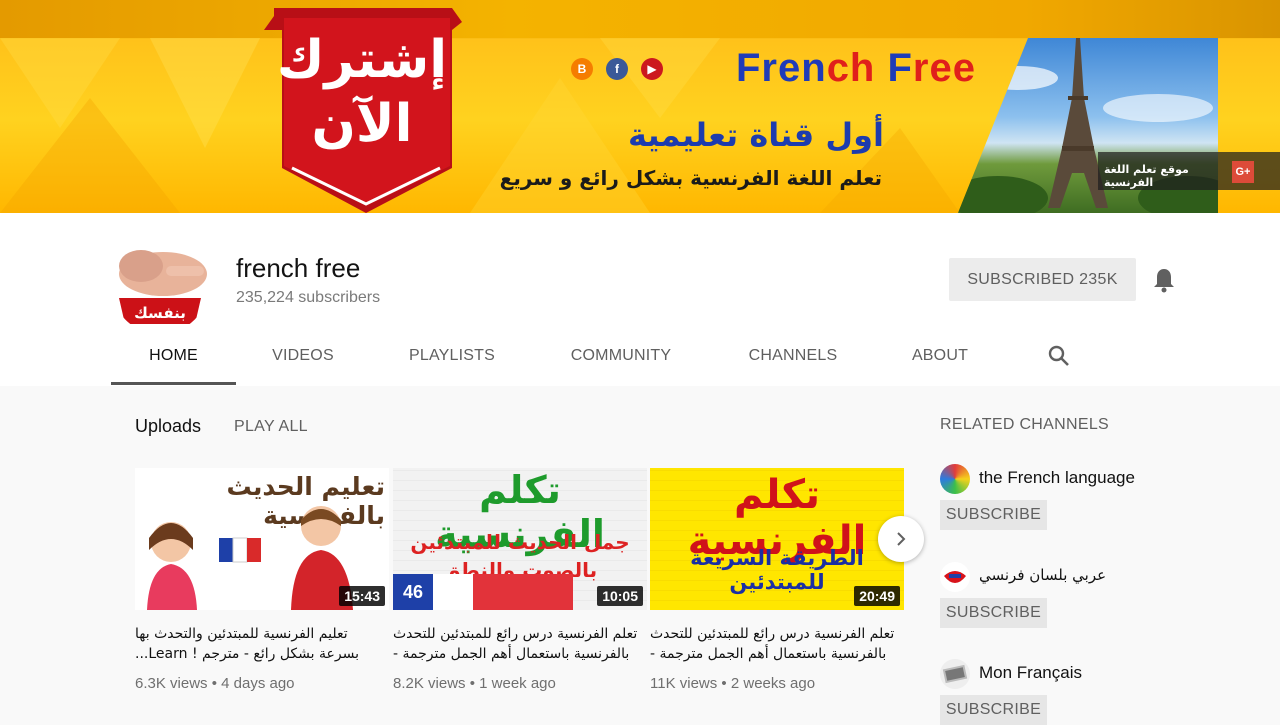 The width and height of the screenshot is (1280, 725). What do you see at coordinates (168, 426) in the screenshot?
I see `uploads-heading: Uploads` at bounding box center [168, 426].